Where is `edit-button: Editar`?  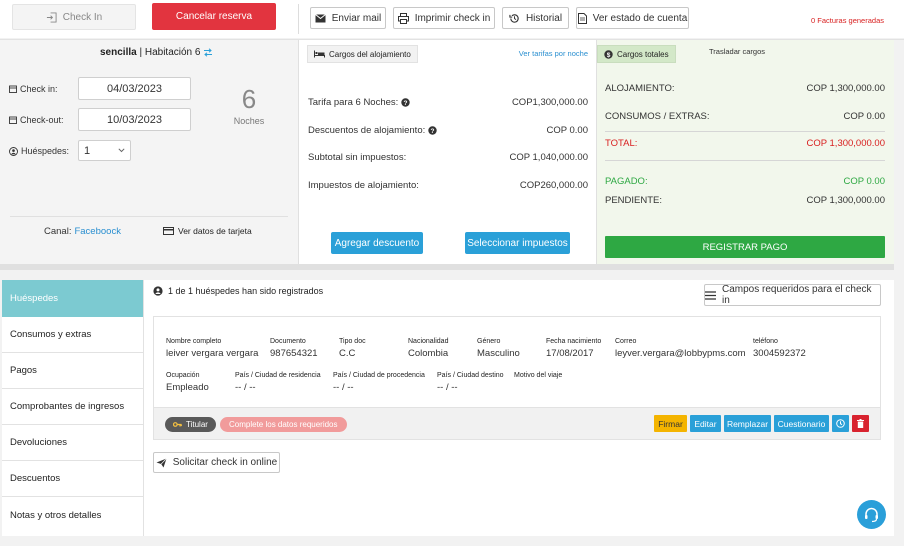
edit-button: Editar is located at coordinates (705, 423).